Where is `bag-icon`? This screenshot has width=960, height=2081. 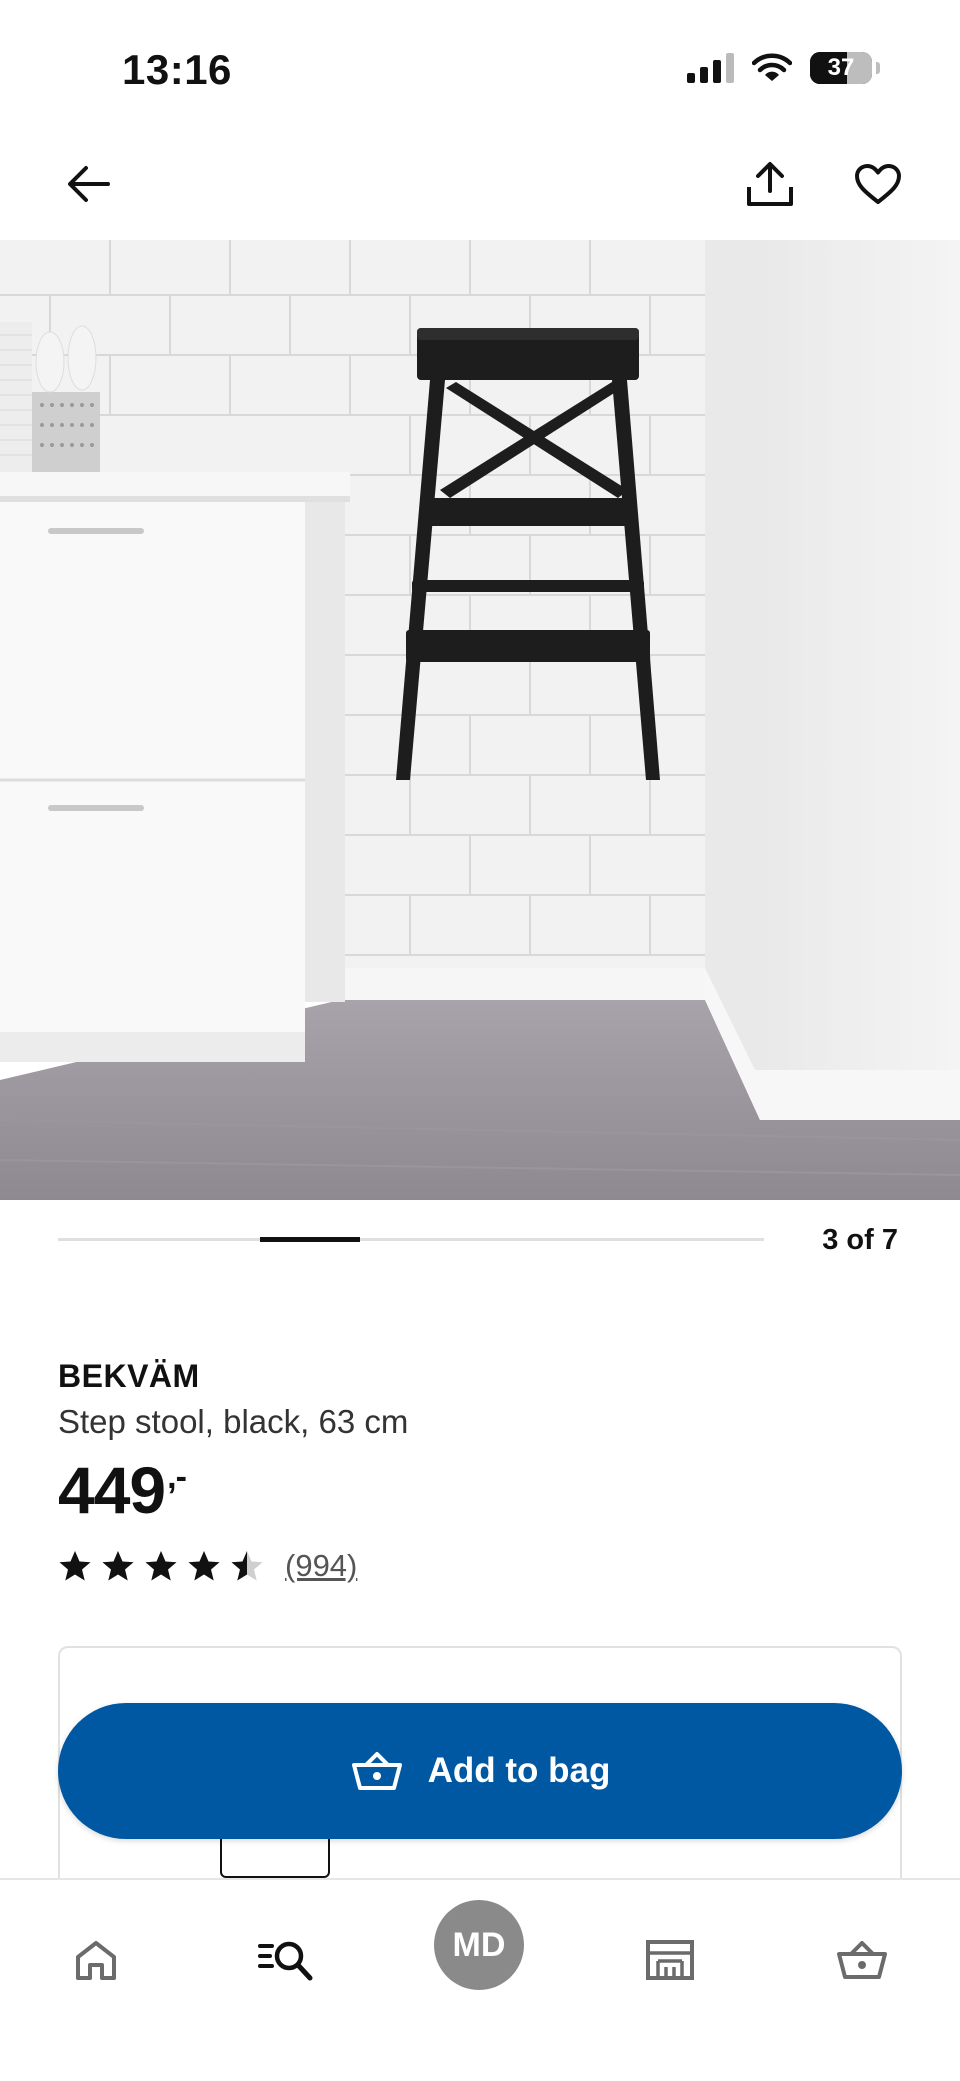 bag-icon is located at coordinates (376, 1771).